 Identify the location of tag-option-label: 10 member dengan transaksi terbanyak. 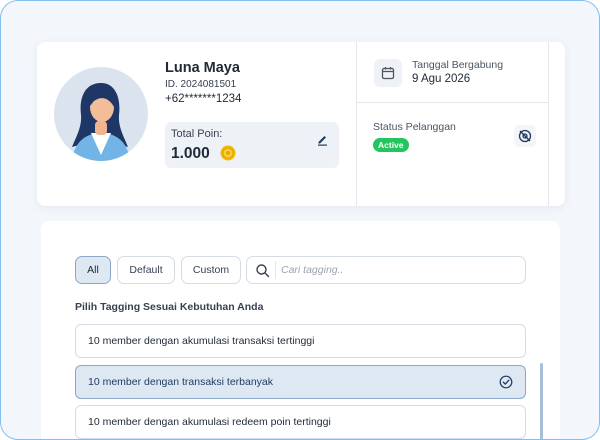
(181, 382).